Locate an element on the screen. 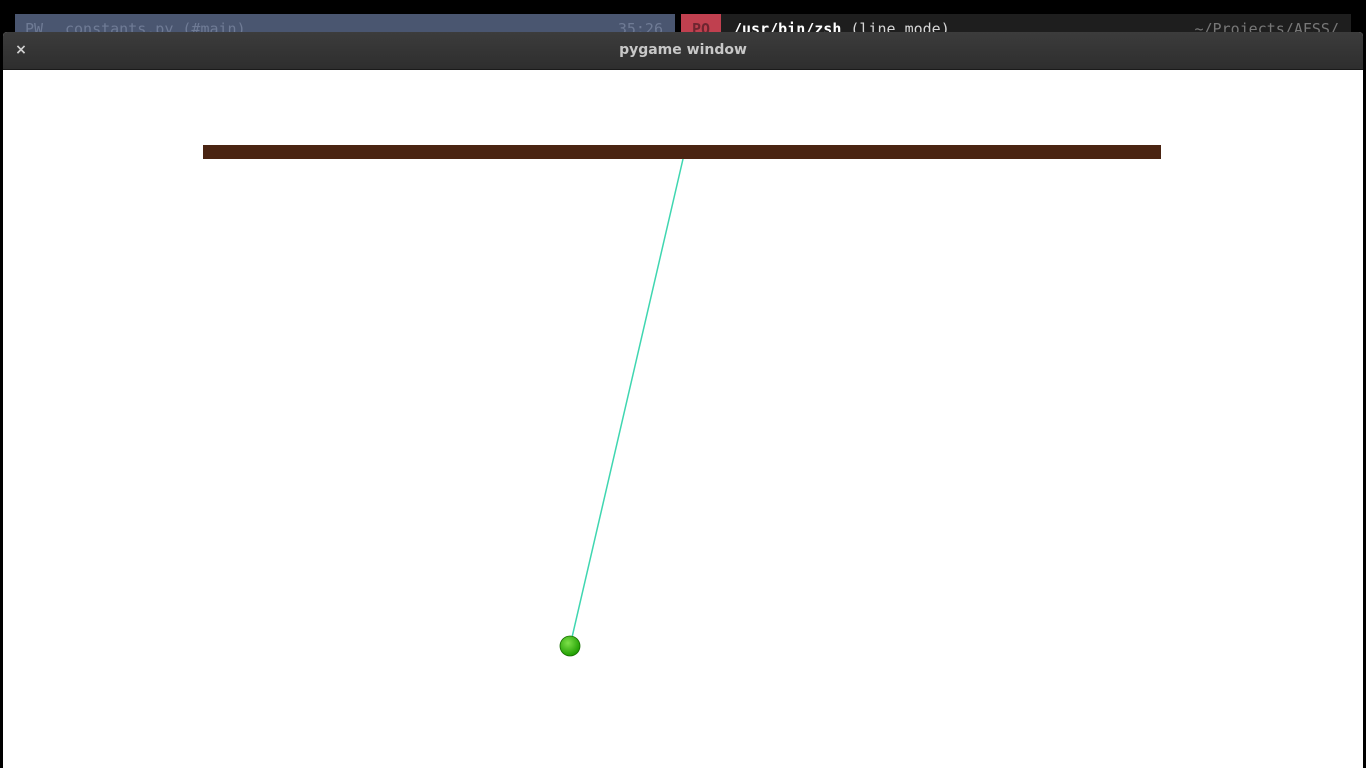 The image size is (1366, 768). pendulum-support-beam is located at coordinates (682, 152).